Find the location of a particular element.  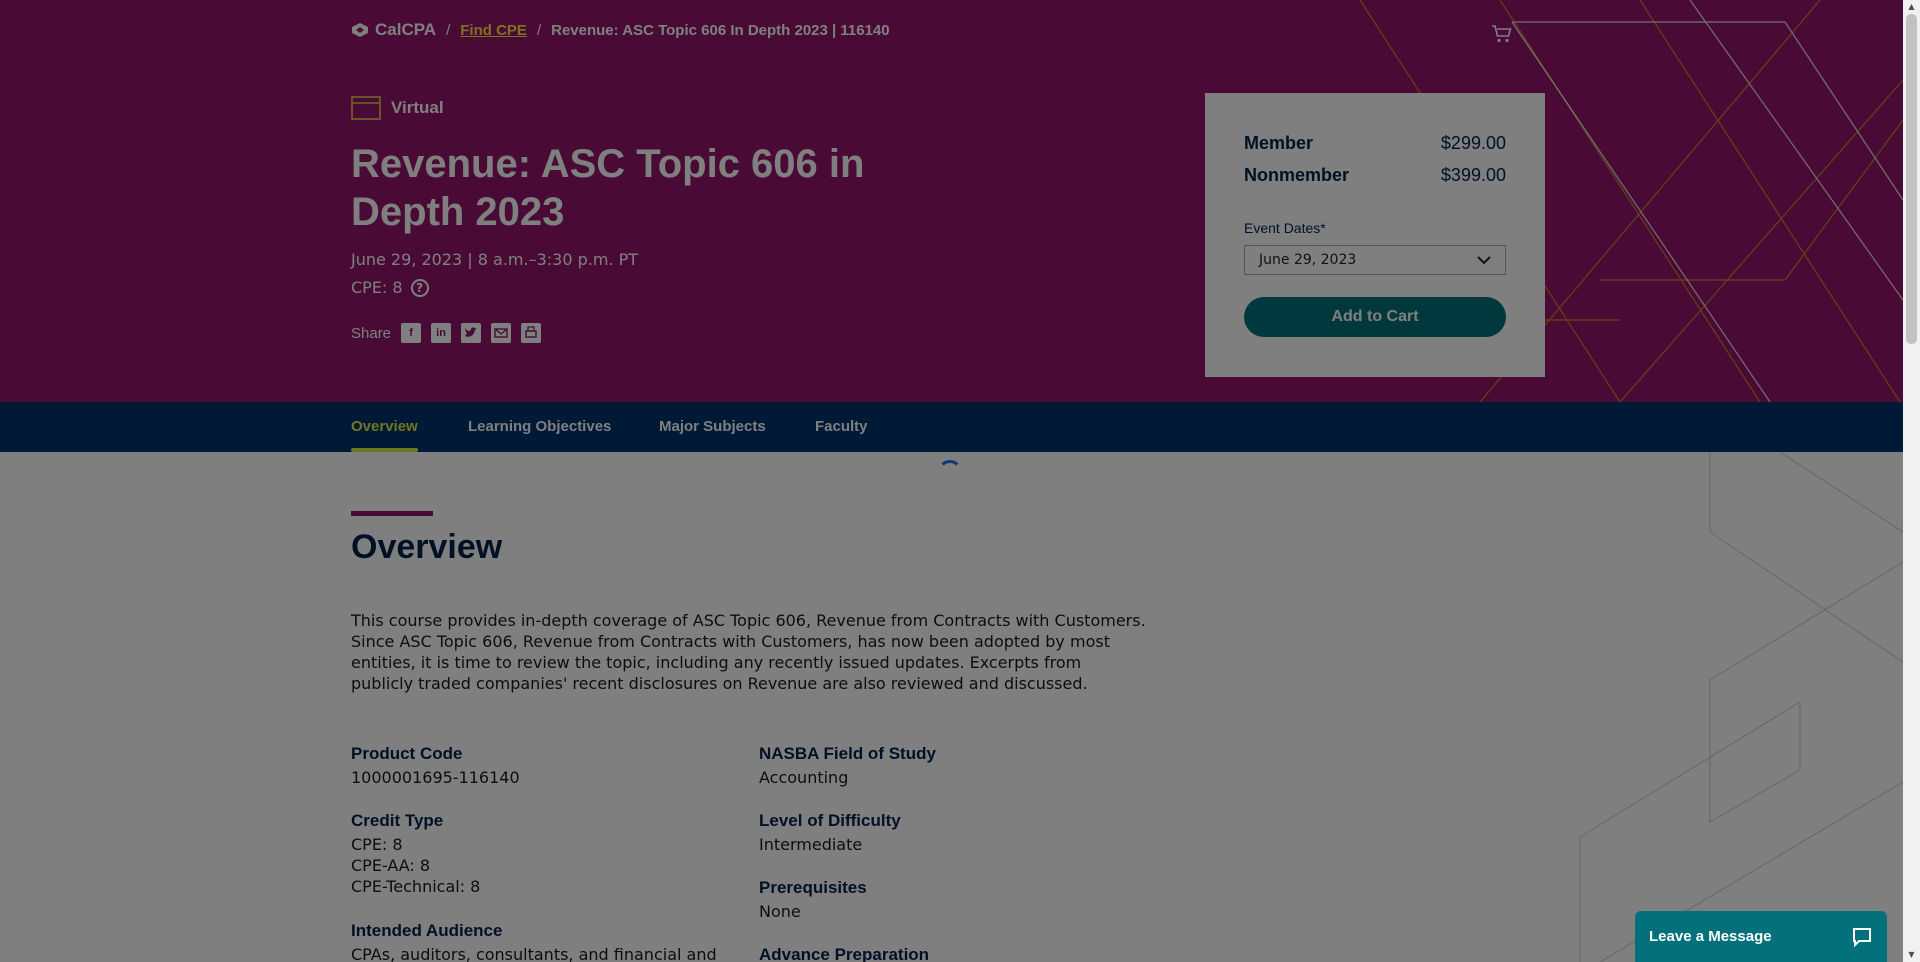

prerequisites-value: None is located at coordinates (780, 911).